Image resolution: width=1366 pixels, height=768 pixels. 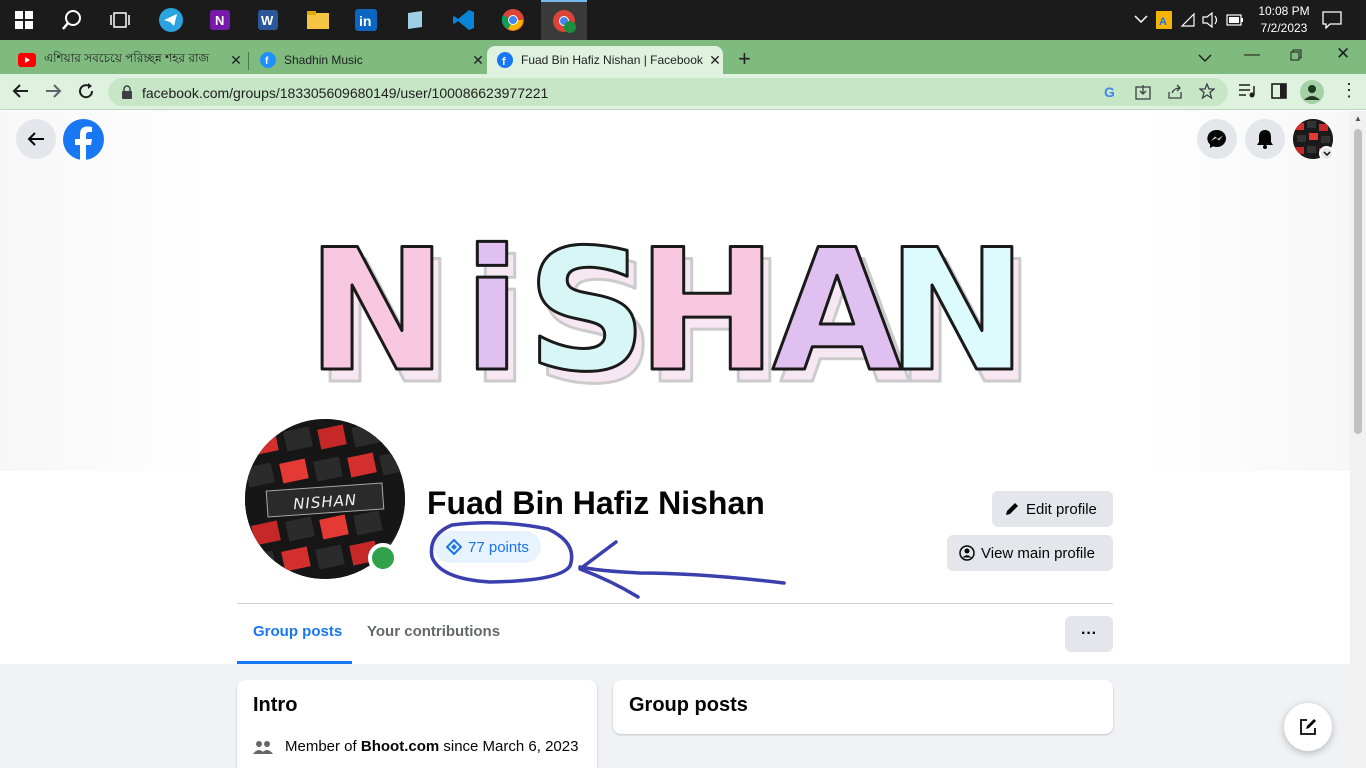 What do you see at coordinates (837, 311) in the screenshot?
I see `cover-letter: A` at bounding box center [837, 311].